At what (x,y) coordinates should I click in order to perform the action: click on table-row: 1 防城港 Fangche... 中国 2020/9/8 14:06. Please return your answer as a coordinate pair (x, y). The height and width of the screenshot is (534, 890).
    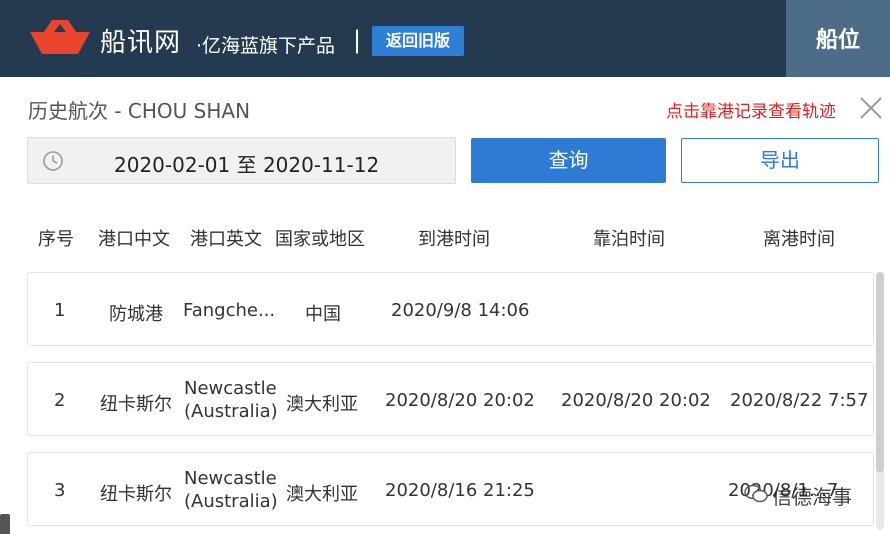
    Looking at the image, I should click on (450, 309).